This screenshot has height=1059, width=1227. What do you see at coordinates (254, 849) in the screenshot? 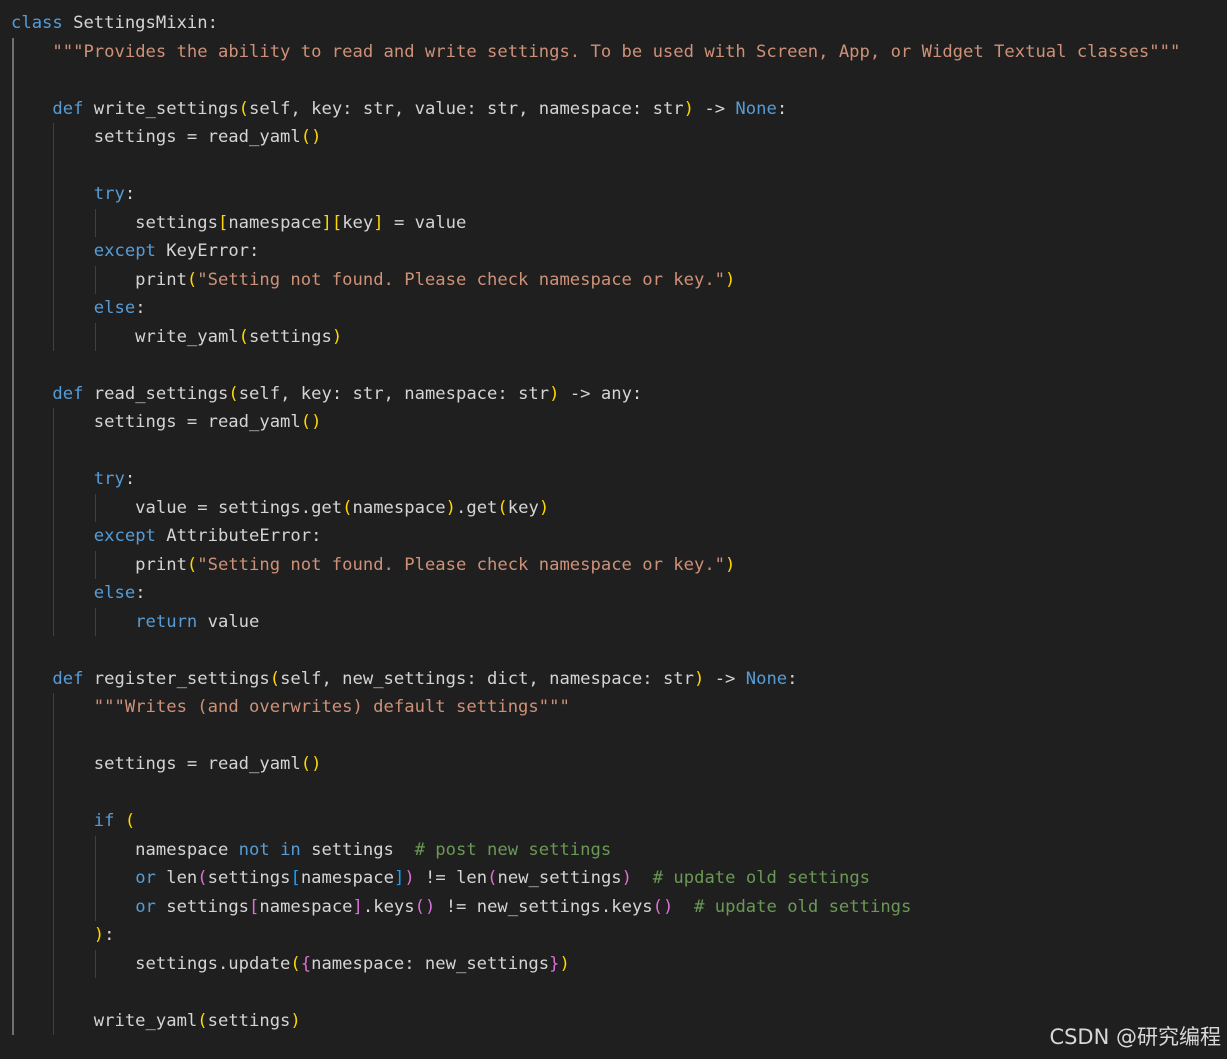
I see `code-token: not` at bounding box center [254, 849].